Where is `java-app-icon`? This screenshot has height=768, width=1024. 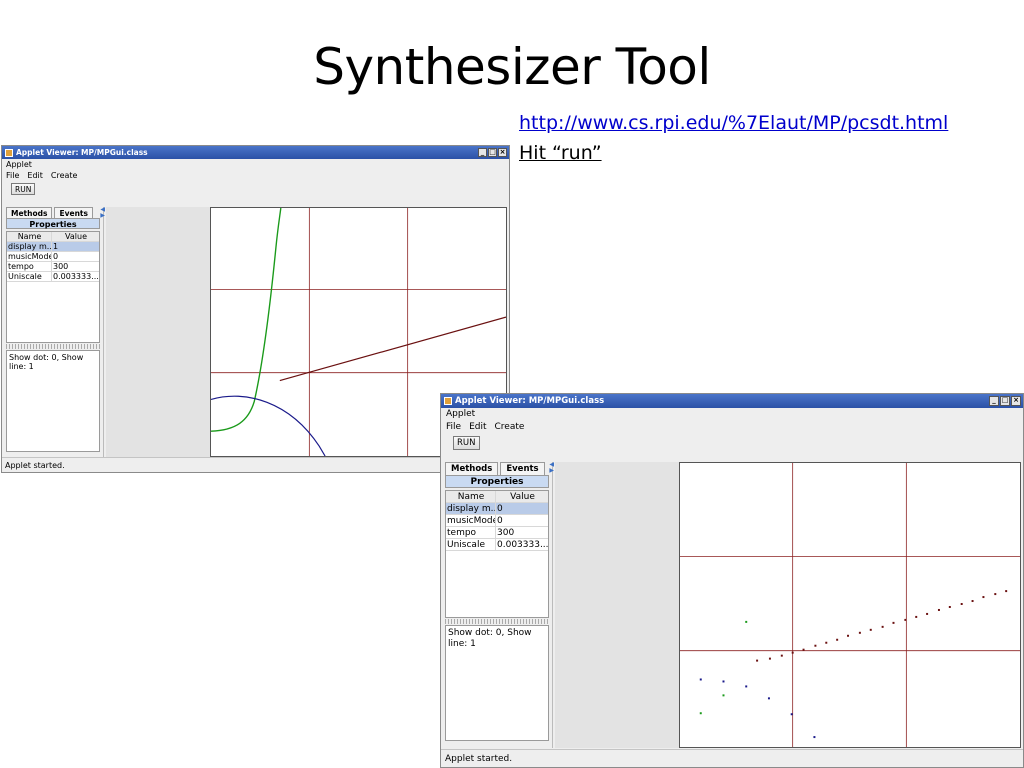 java-app-icon is located at coordinates (9, 152).